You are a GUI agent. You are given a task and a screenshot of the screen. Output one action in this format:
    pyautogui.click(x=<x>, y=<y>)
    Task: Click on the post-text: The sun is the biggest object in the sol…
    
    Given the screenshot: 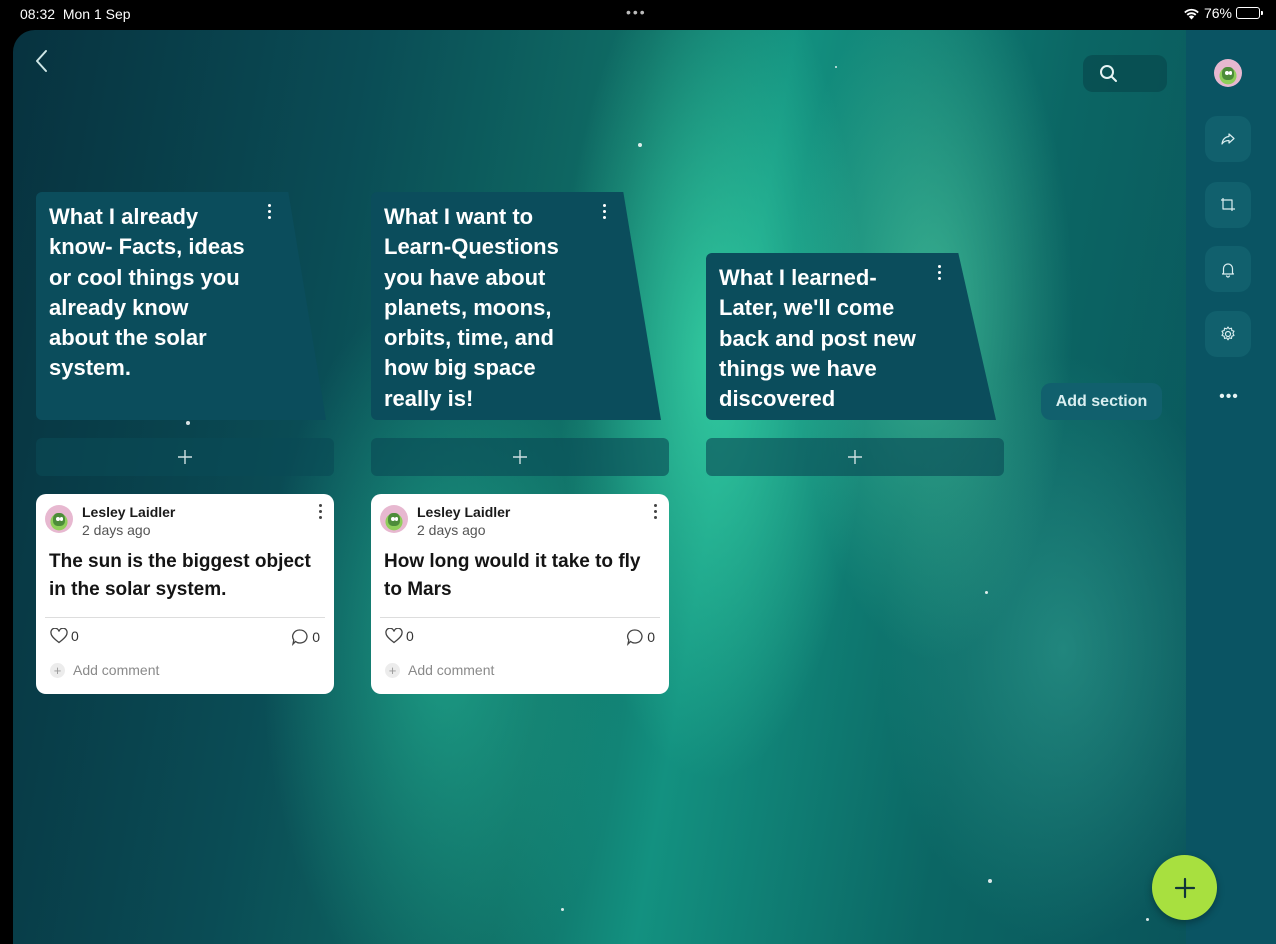 What is the action you would take?
    pyautogui.click(x=180, y=575)
    